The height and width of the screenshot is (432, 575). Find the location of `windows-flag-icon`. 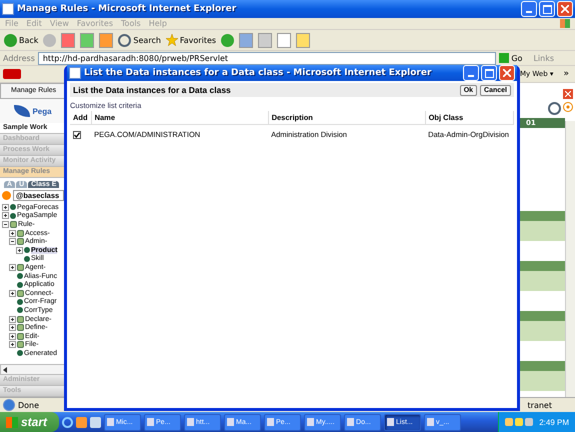

windows-flag-icon is located at coordinates (565, 23).